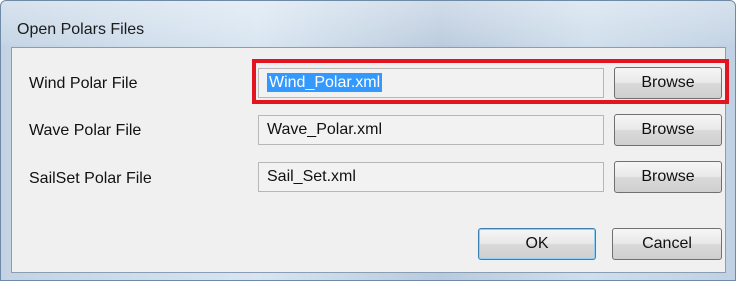 The width and height of the screenshot is (736, 281). I want to click on wave-polar-label: Wave Polar File, so click(85, 130).